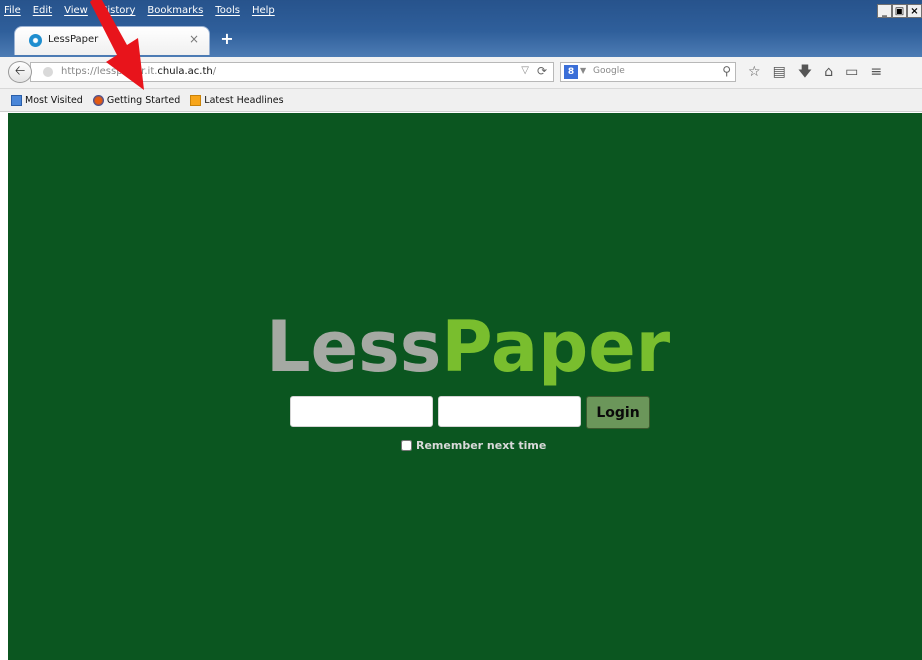  I want to click on red-arrow-icon, so click(117, 45).